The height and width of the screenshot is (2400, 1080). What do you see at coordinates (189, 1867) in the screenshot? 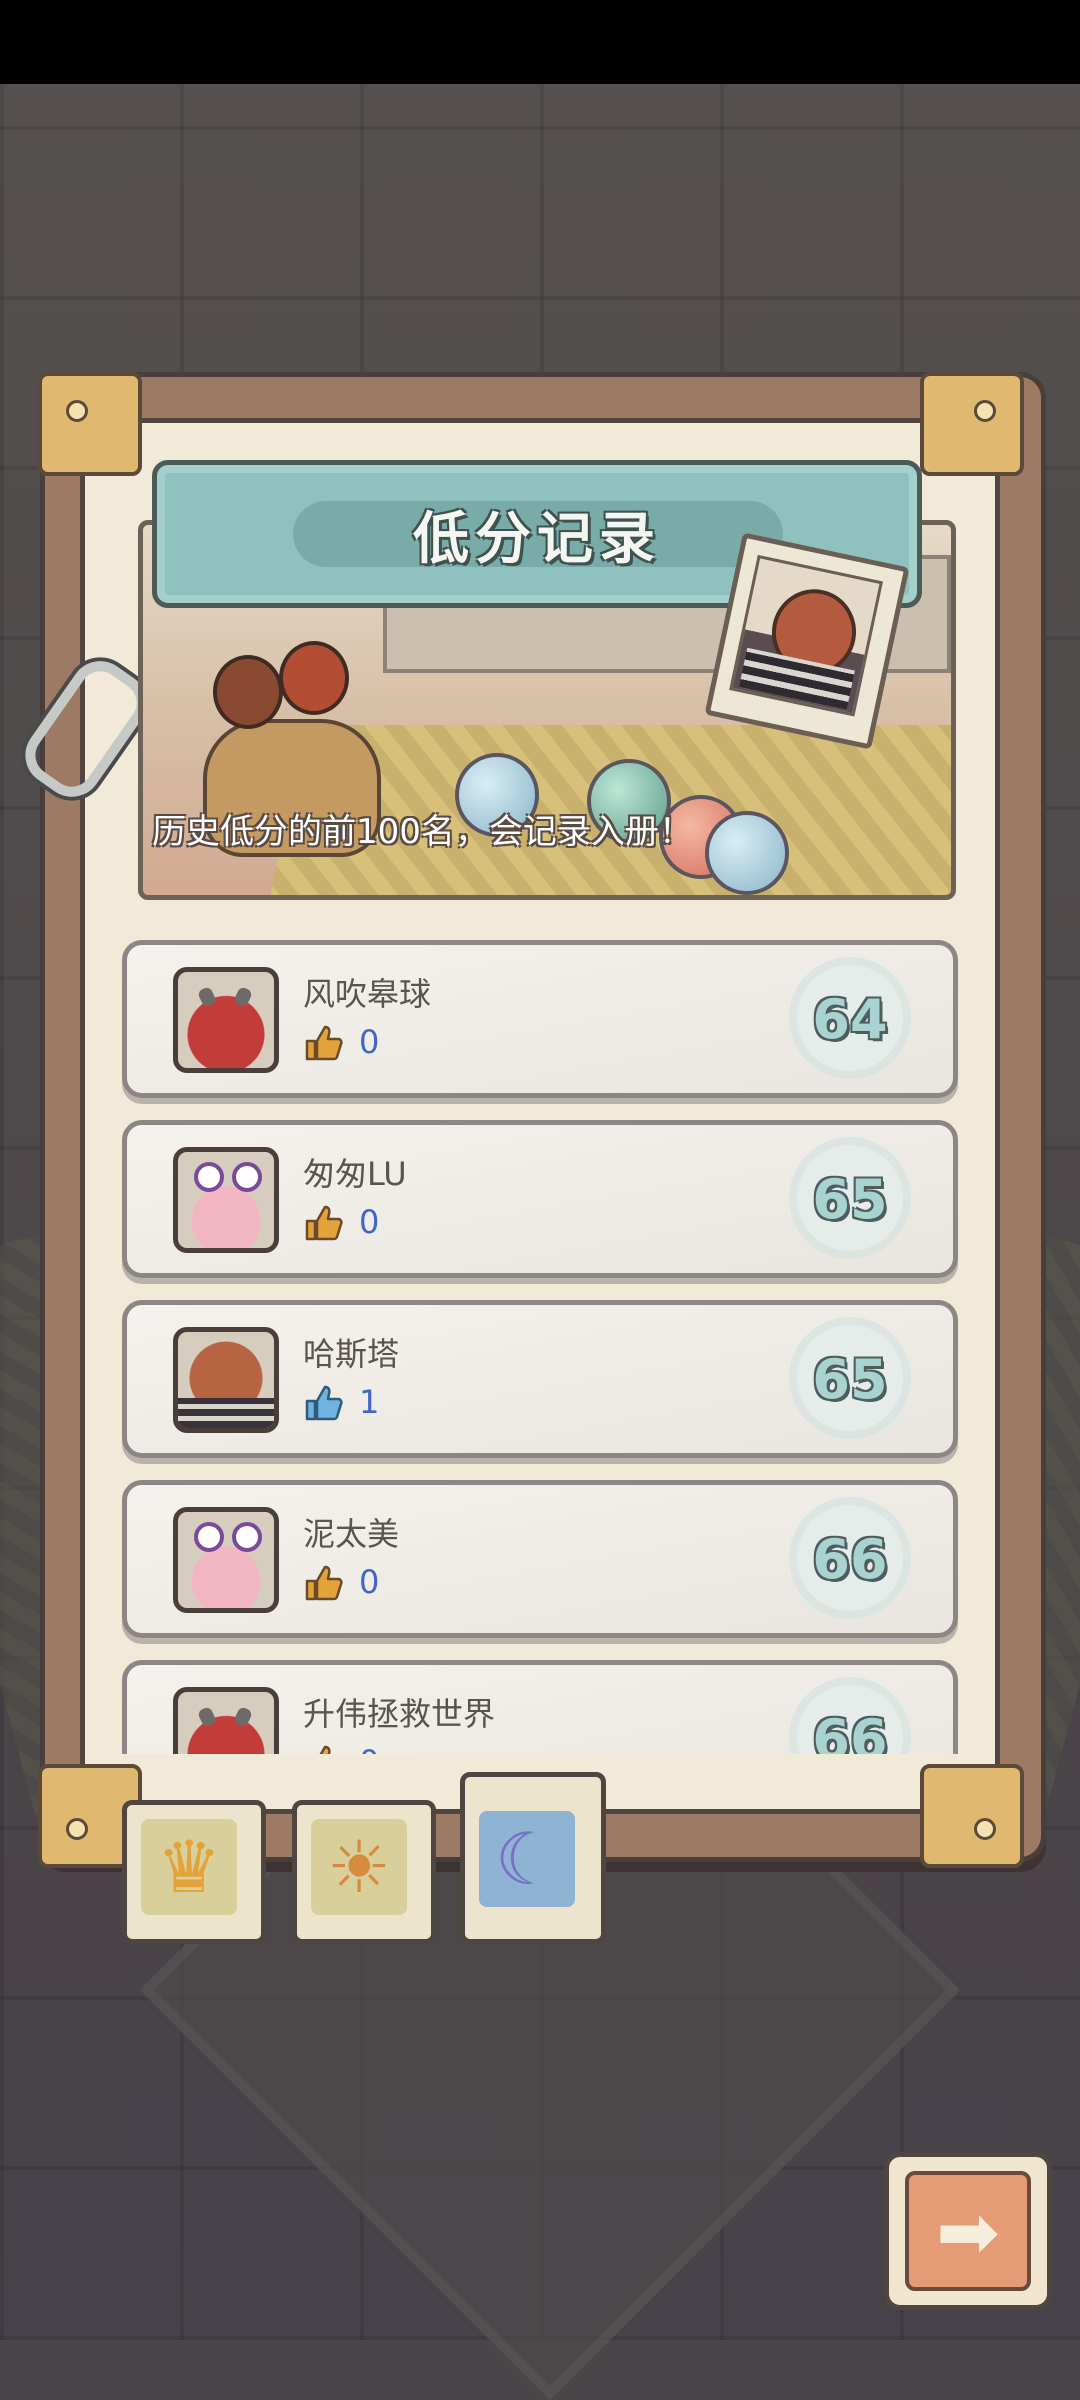
I see `crown-icon: ♛` at bounding box center [189, 1867].